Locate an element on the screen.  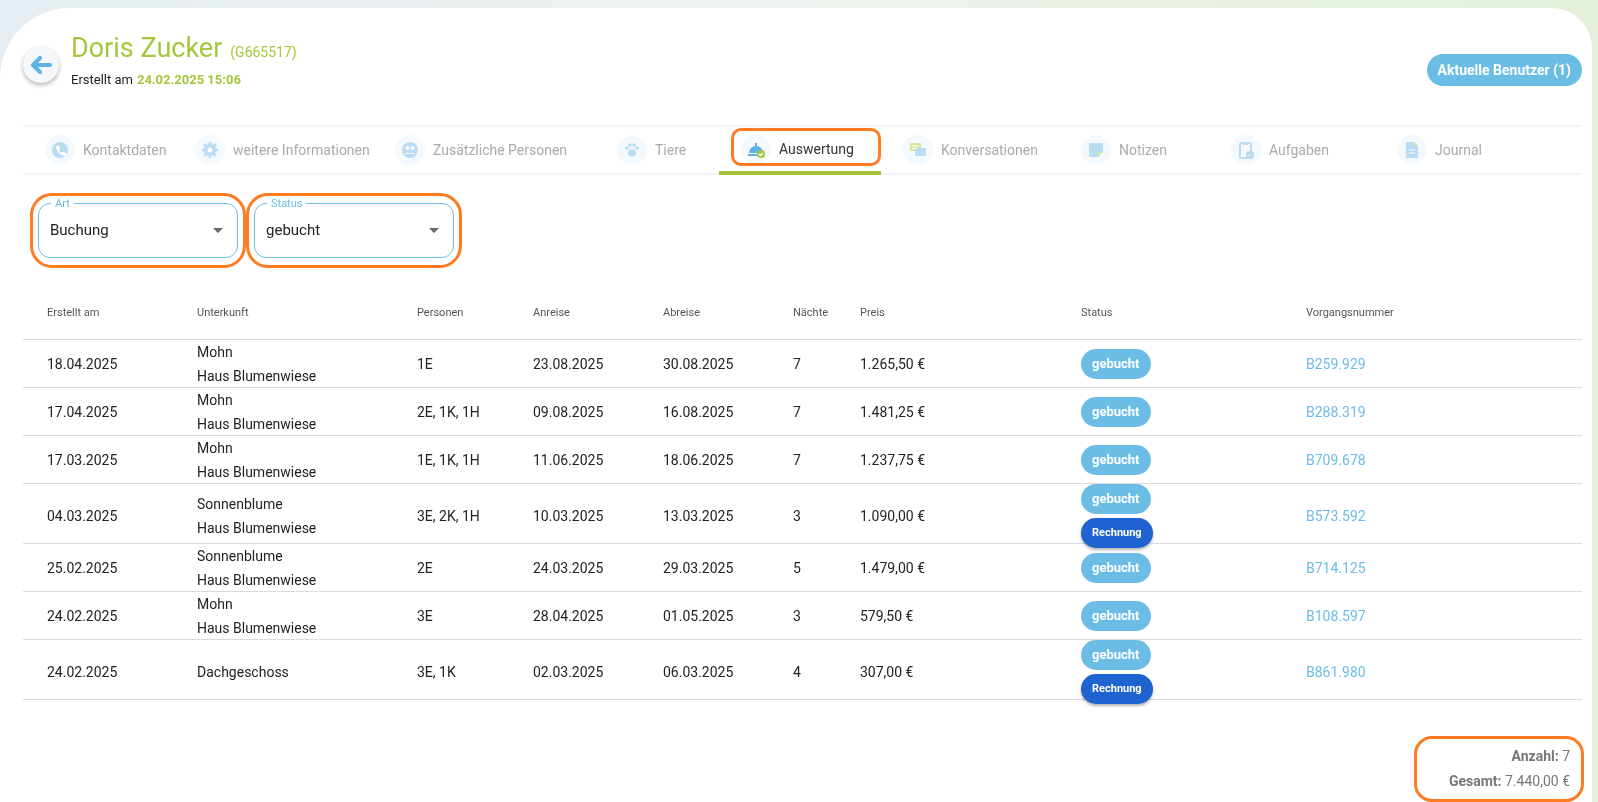
created-date: 24.02.2025 15:06 is located at coordinates (188, 79).